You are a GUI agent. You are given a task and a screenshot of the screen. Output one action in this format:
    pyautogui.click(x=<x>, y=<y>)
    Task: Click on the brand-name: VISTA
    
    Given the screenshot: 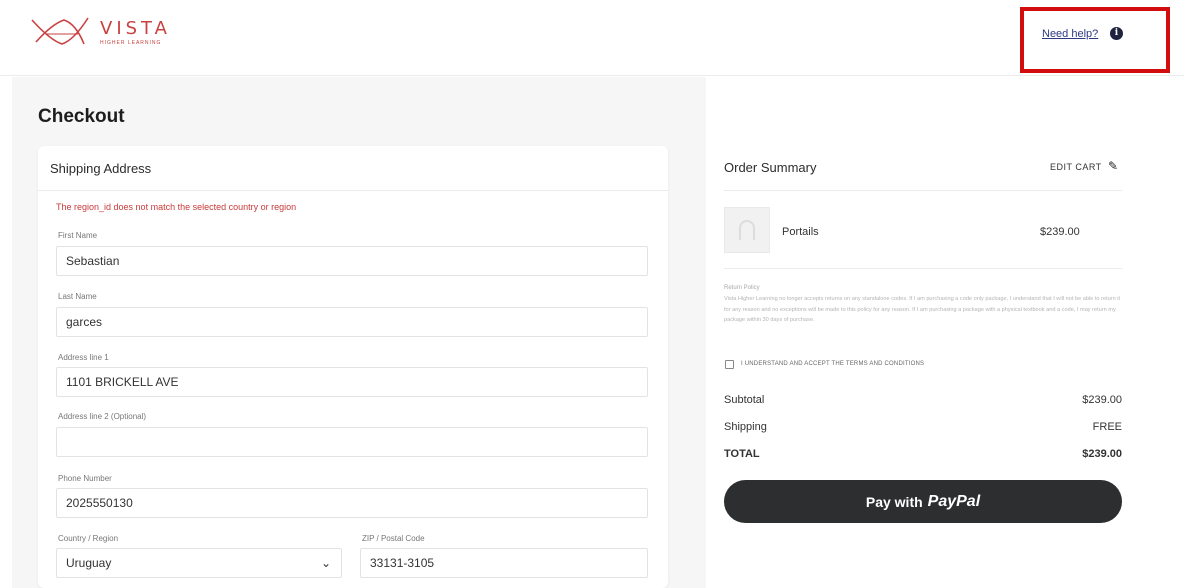 What is the action you would take?
    pyautogui.click(x=135, y=28)
    